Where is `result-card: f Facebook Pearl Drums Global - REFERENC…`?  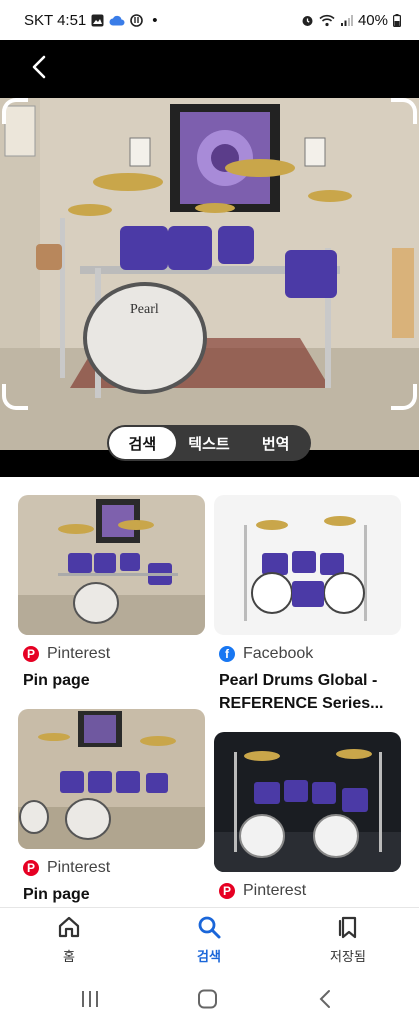 result-card: f Facebook Pearl Drums Global - REFERENC… is located at coordinates (307, 605).